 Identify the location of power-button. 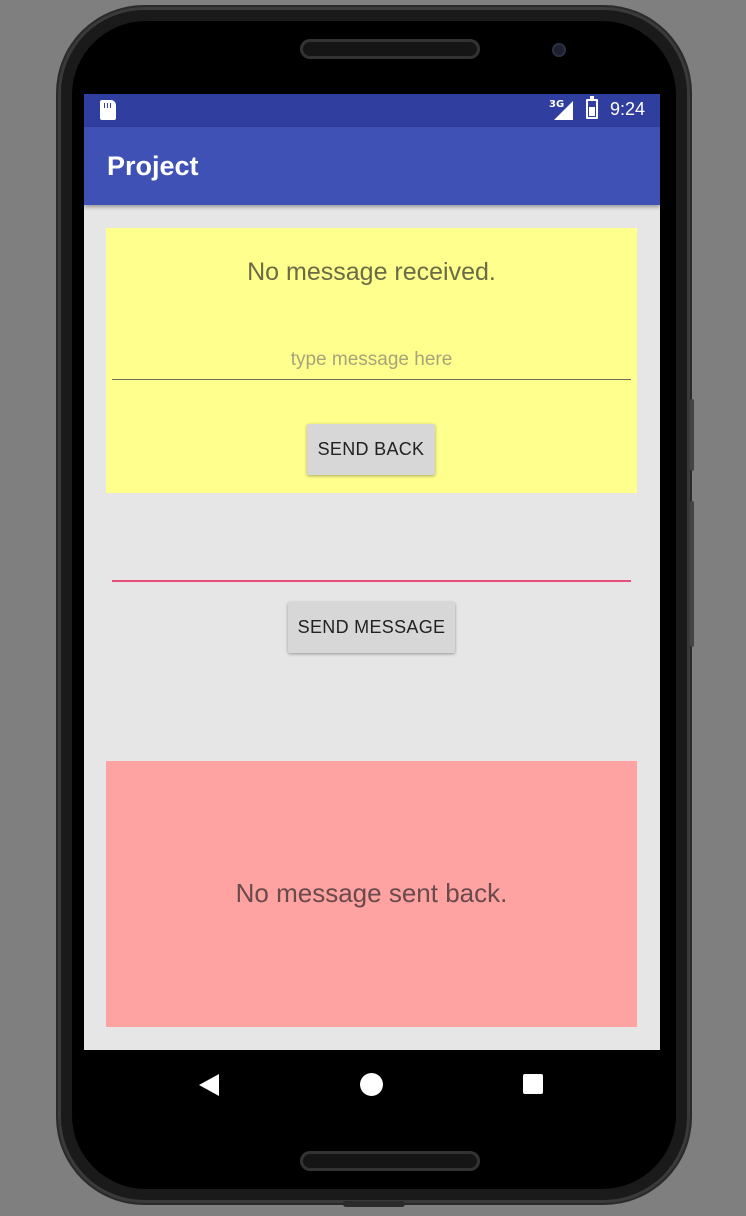
(692, 574).